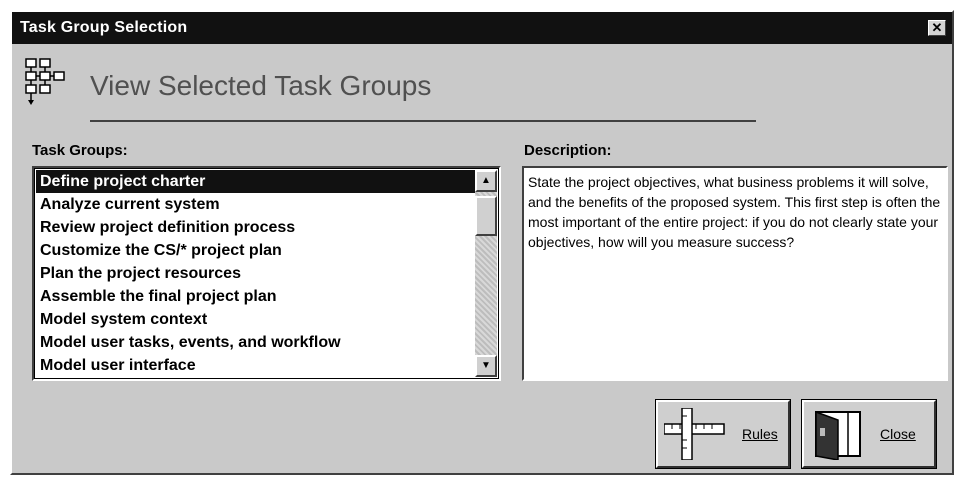 The height and width of the screenshot is (483, 964). I want to click on header-divider, so click(423, 121).